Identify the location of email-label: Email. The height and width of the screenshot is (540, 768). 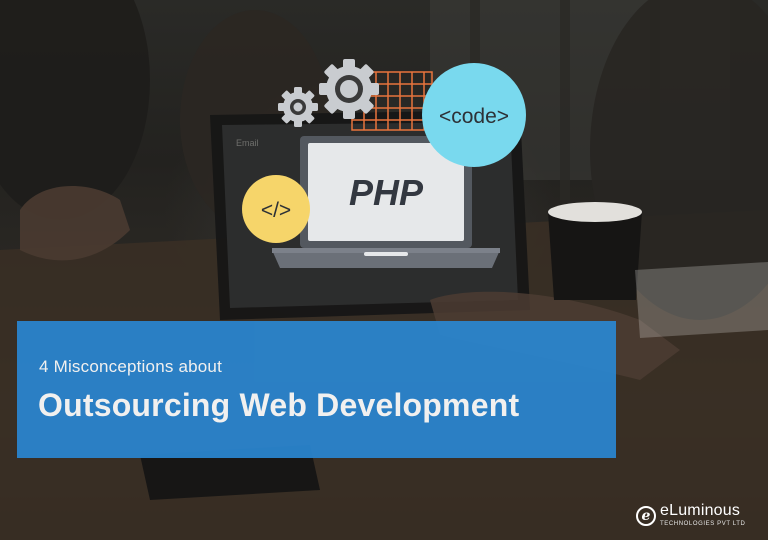
(247, 143).